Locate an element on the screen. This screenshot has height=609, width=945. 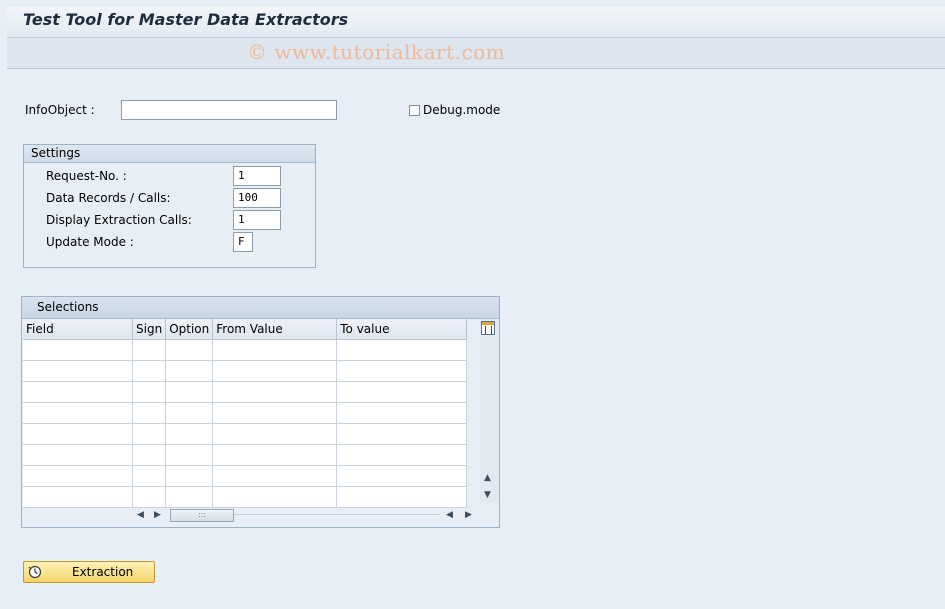
data-records-label: Data Records / Calls: is located at coordinates (108, 198).